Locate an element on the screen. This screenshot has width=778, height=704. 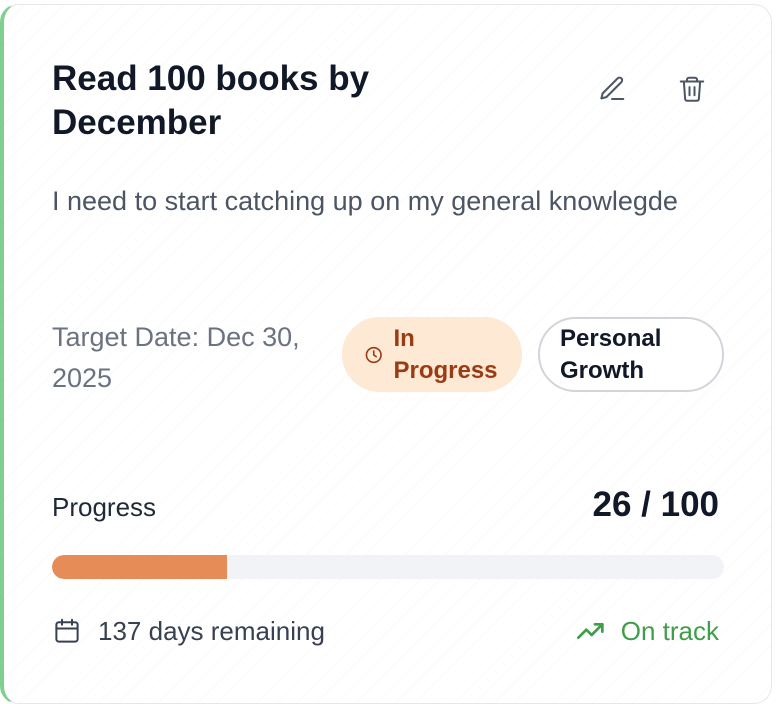
progress-bar-fill is located at coordinates (139, 567).